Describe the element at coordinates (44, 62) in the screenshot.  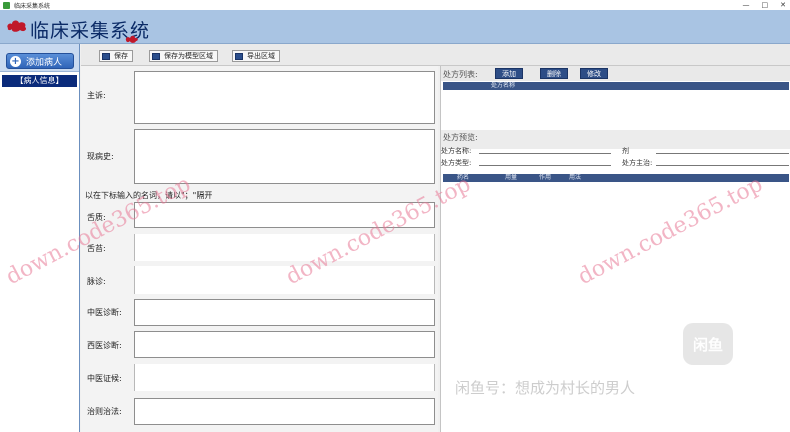
I see `add-patient-label: 添加病人` at that location.